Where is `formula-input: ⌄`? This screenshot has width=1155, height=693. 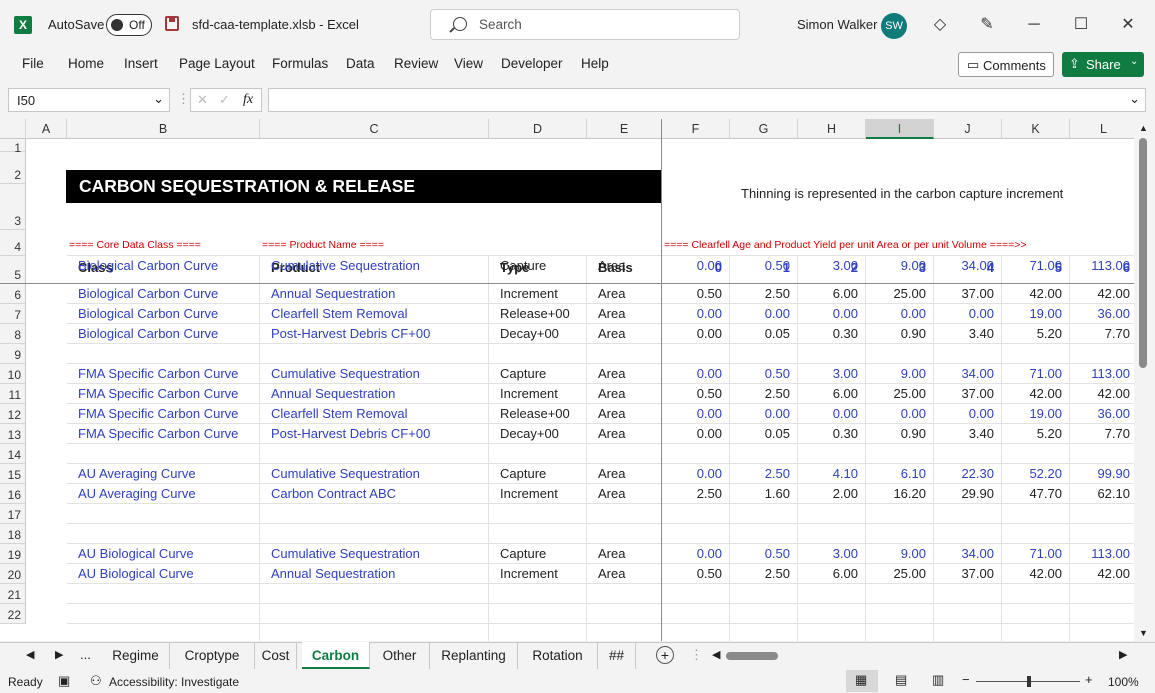
formula-input: ⌄ is located at coordinates (707, 100).